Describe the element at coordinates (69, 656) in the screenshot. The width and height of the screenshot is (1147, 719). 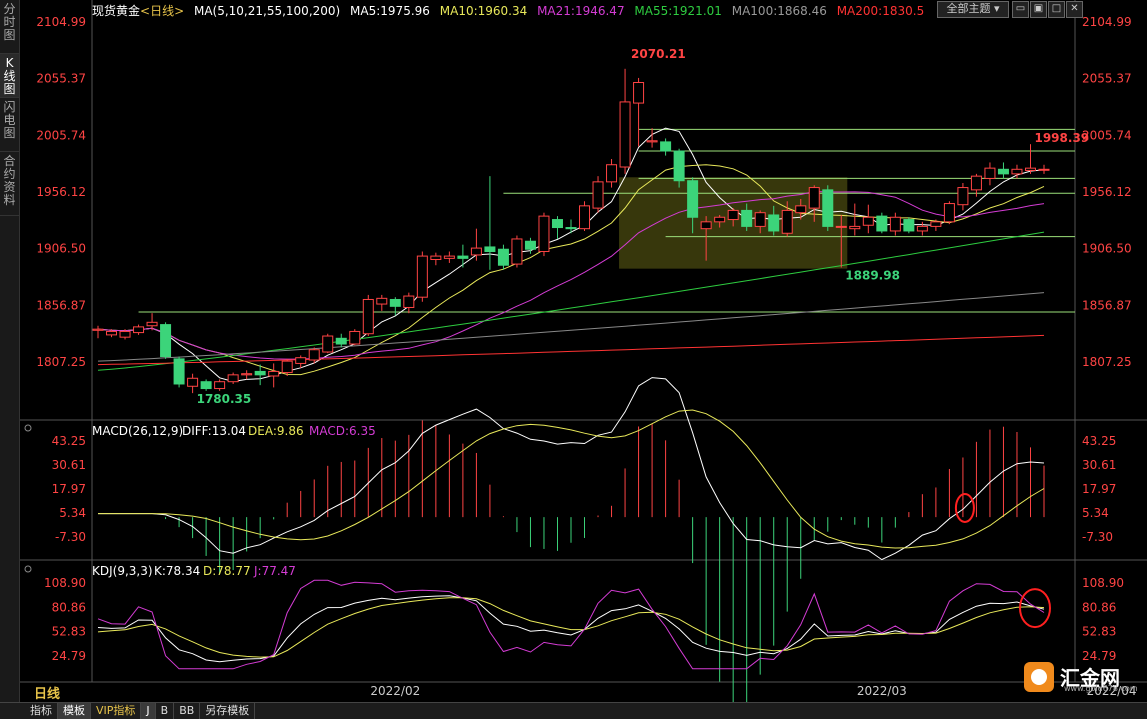
I see `kdj-tick-left: 24.79` at that location.